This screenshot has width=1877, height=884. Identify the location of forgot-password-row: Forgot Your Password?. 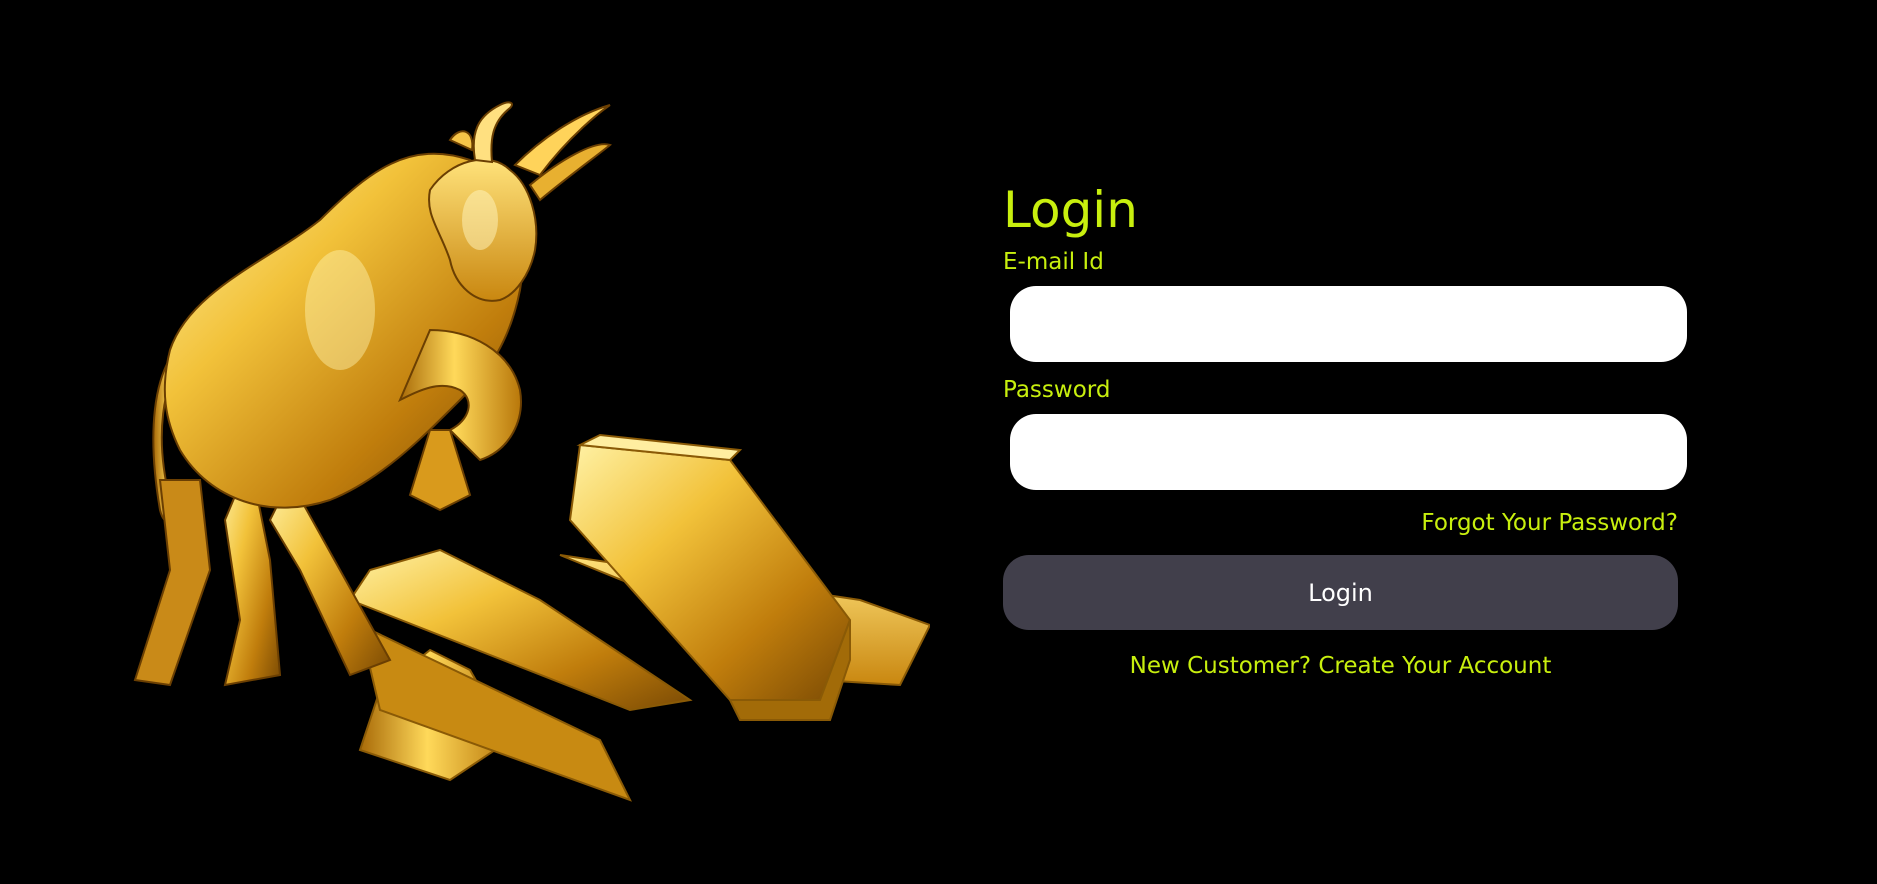
(1340, 523).